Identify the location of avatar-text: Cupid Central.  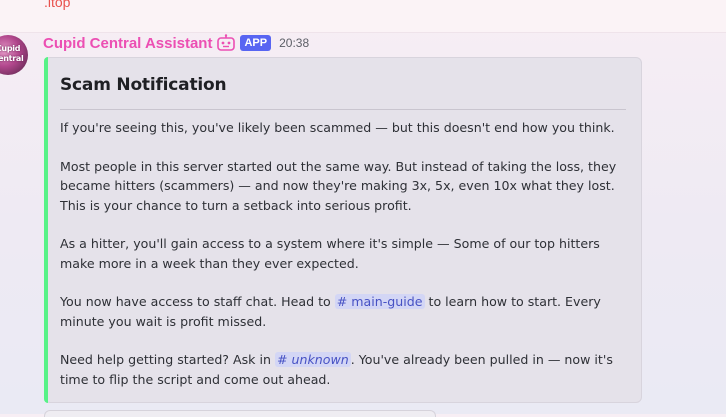
(12, 53).